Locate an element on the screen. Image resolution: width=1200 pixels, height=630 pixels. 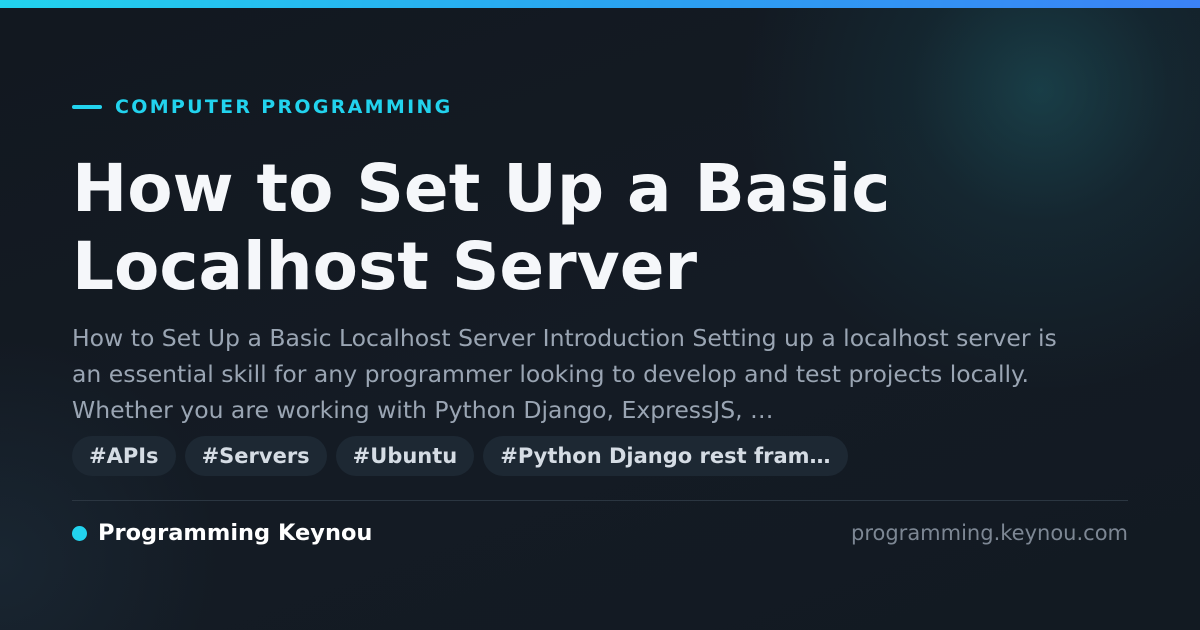
site-brand: Programming Keynou is located at coordinates (222, 533).